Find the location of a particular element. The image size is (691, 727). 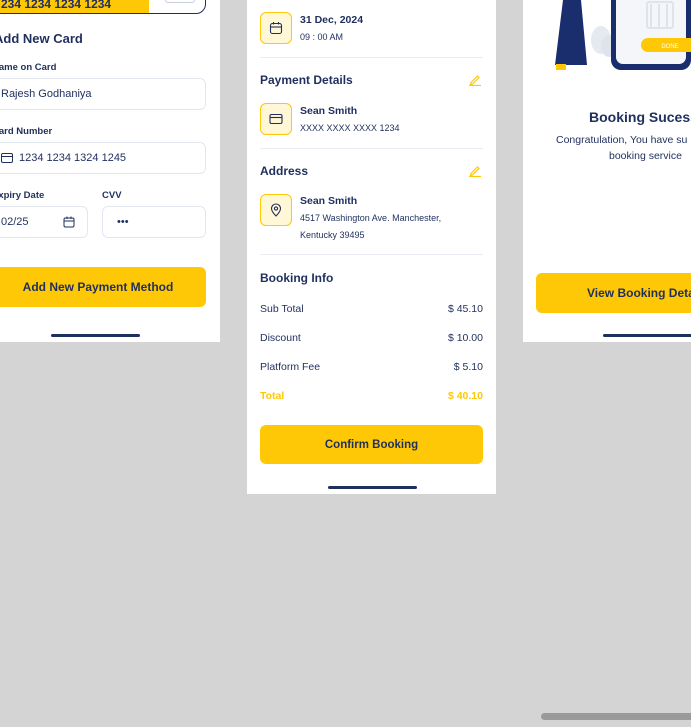

address-icon-box is located at coordinates (276, 210).